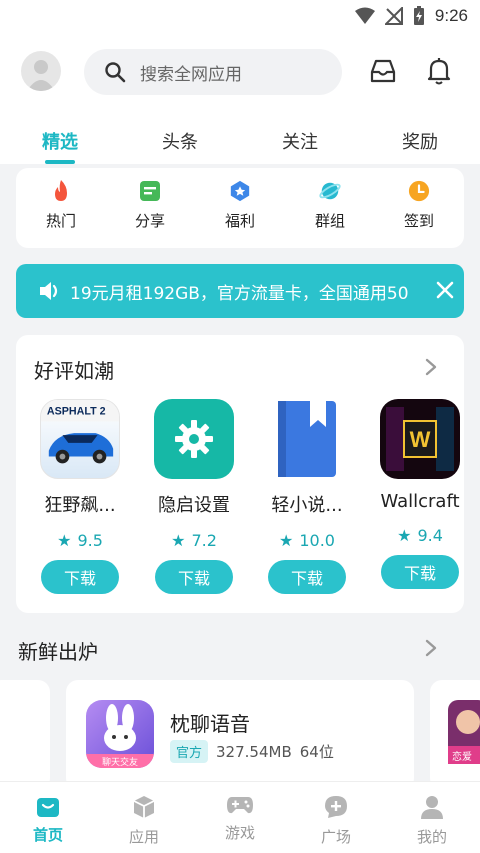 The height and width of the screenshot is (853, 480). I want to click on search-bar: 搜索全网应用, so click(213, 72).